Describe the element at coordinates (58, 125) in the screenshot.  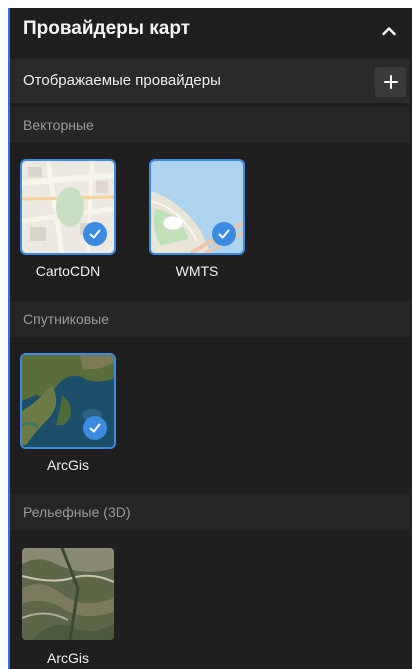
I see `section-vector-title: Векторные` at that location.